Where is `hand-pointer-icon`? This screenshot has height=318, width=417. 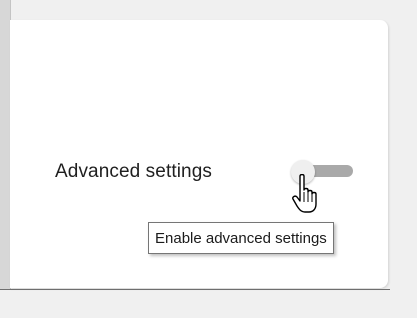 hand-pointer-icon is located at coordinates (304, 193).